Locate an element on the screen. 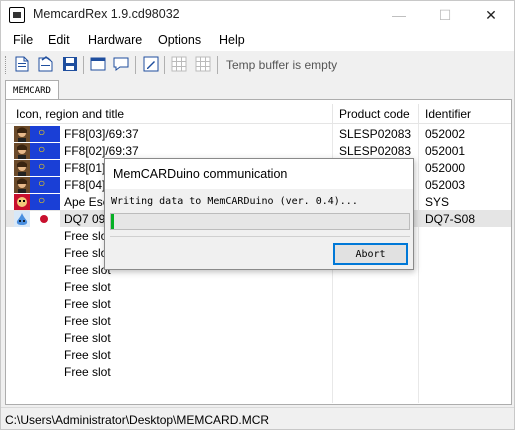 The height and width of the screenshot is (430, 515). identifier: 052000 is located at coordinates (445, 168).